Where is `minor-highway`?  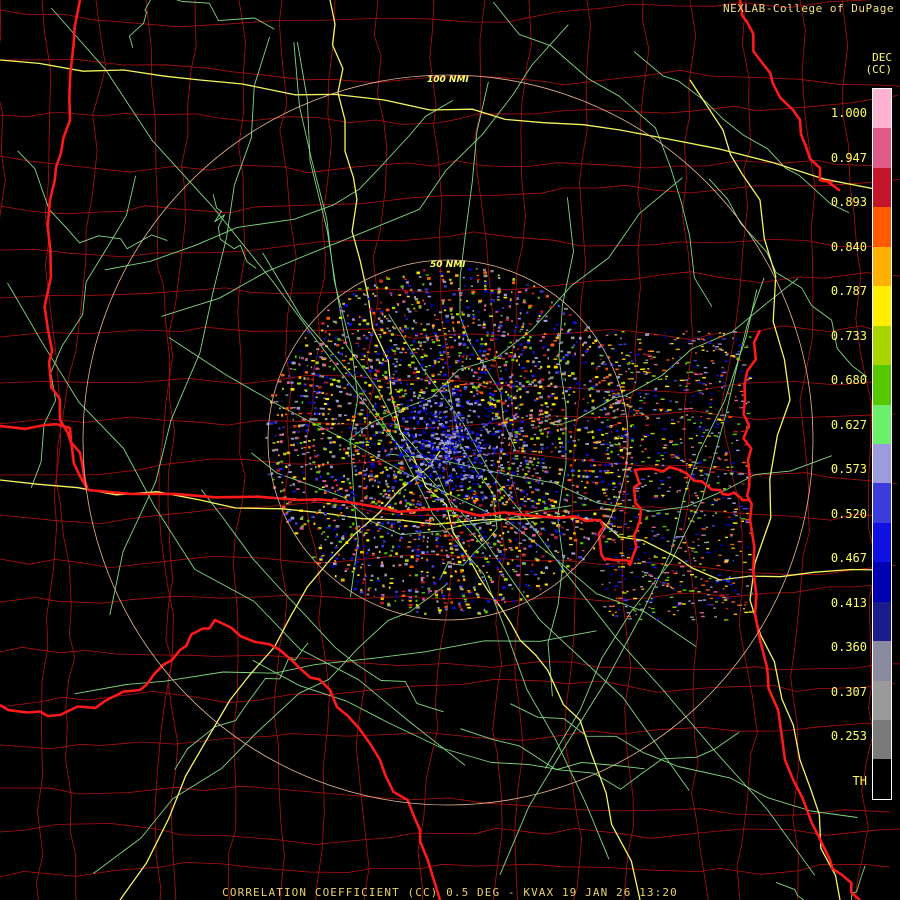 minor-highway is located at coordinates (189, 326).